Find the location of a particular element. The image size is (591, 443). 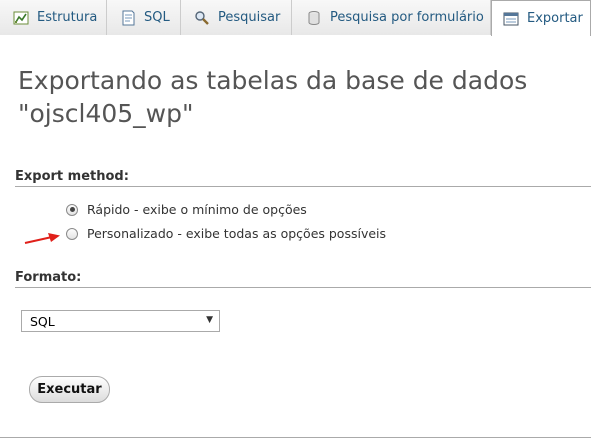

format-heading: Formato: is located at coordinates (303, 279).